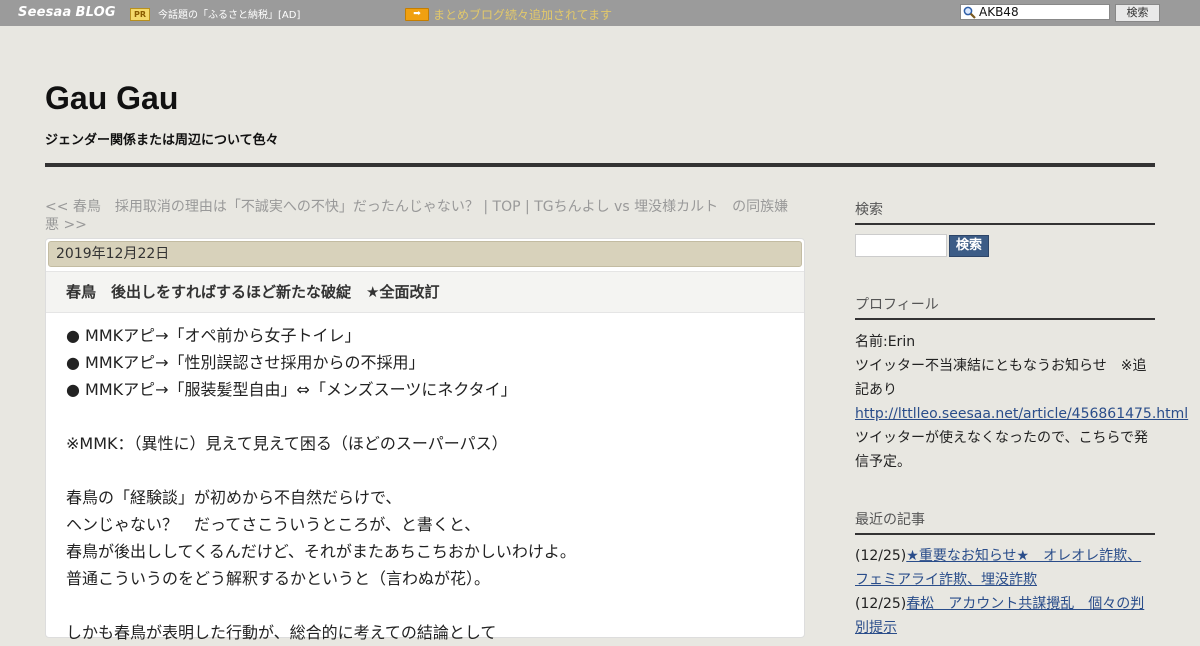 Image resolution: width=1200 pixels, height=646 pixels. Describe the element at coordinates (234, 497) in the screenshot. I see `article-line: 春鳥の「経験談」が初めから不自然だらけで、` at that location.